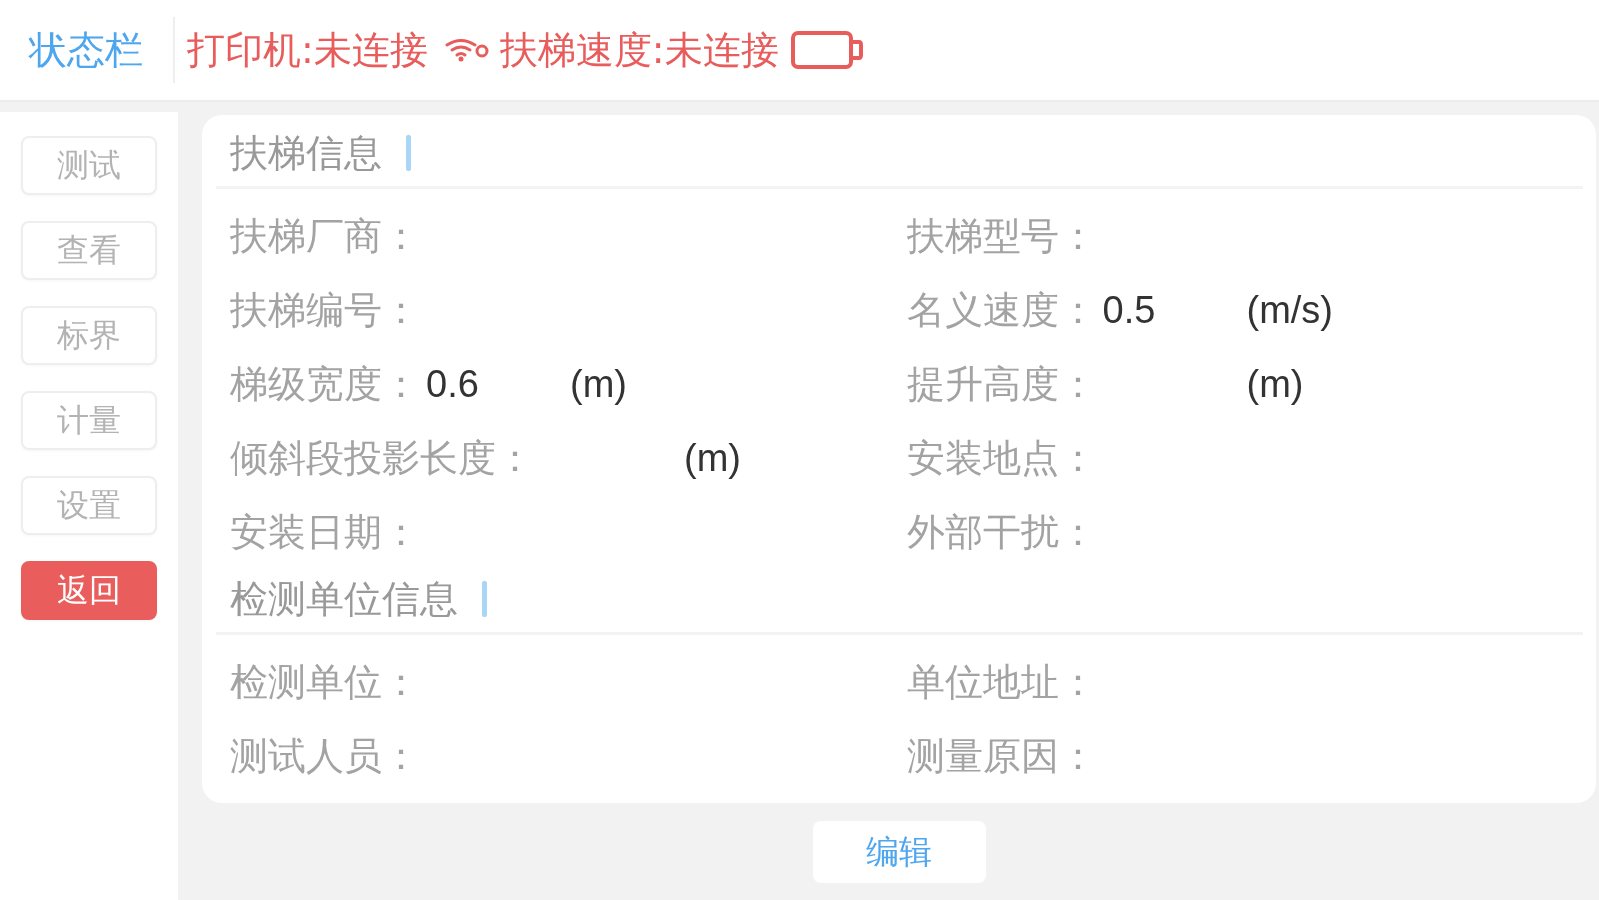 Image resolution: width=1599 pixels, height=900 pixels. What do you see at coordinates (325, 532) in the screenshot?
I see `field-label: 安装日期：` at bounding box center [325, 532].